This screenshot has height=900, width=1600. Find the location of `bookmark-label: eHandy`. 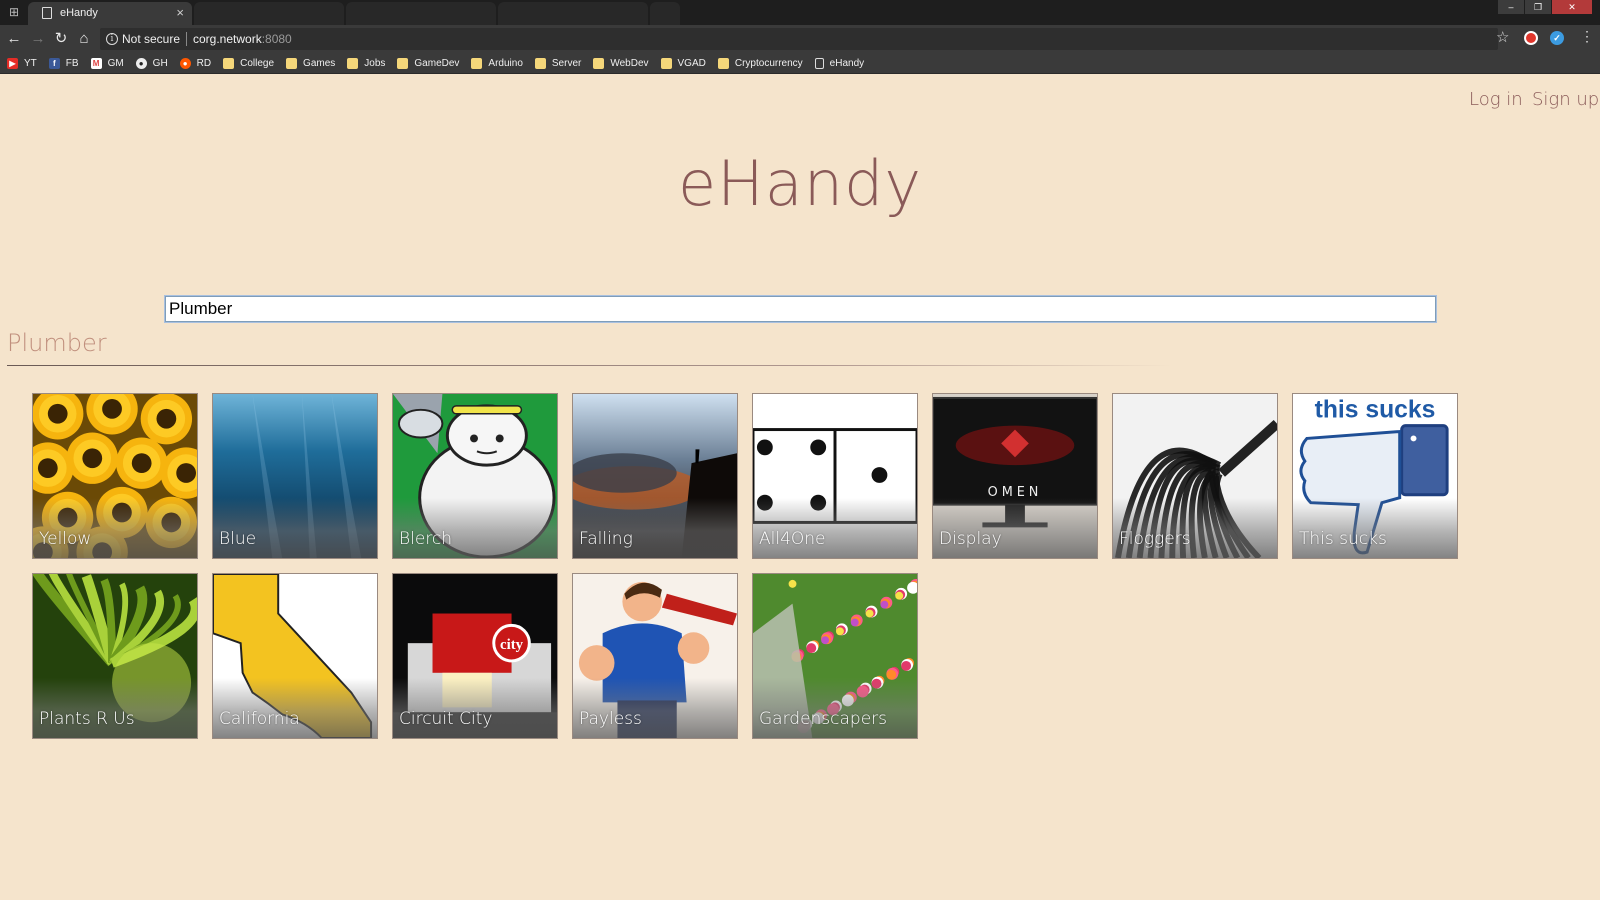

bookmark-label: eHandy is located at coordinates (847, 63).